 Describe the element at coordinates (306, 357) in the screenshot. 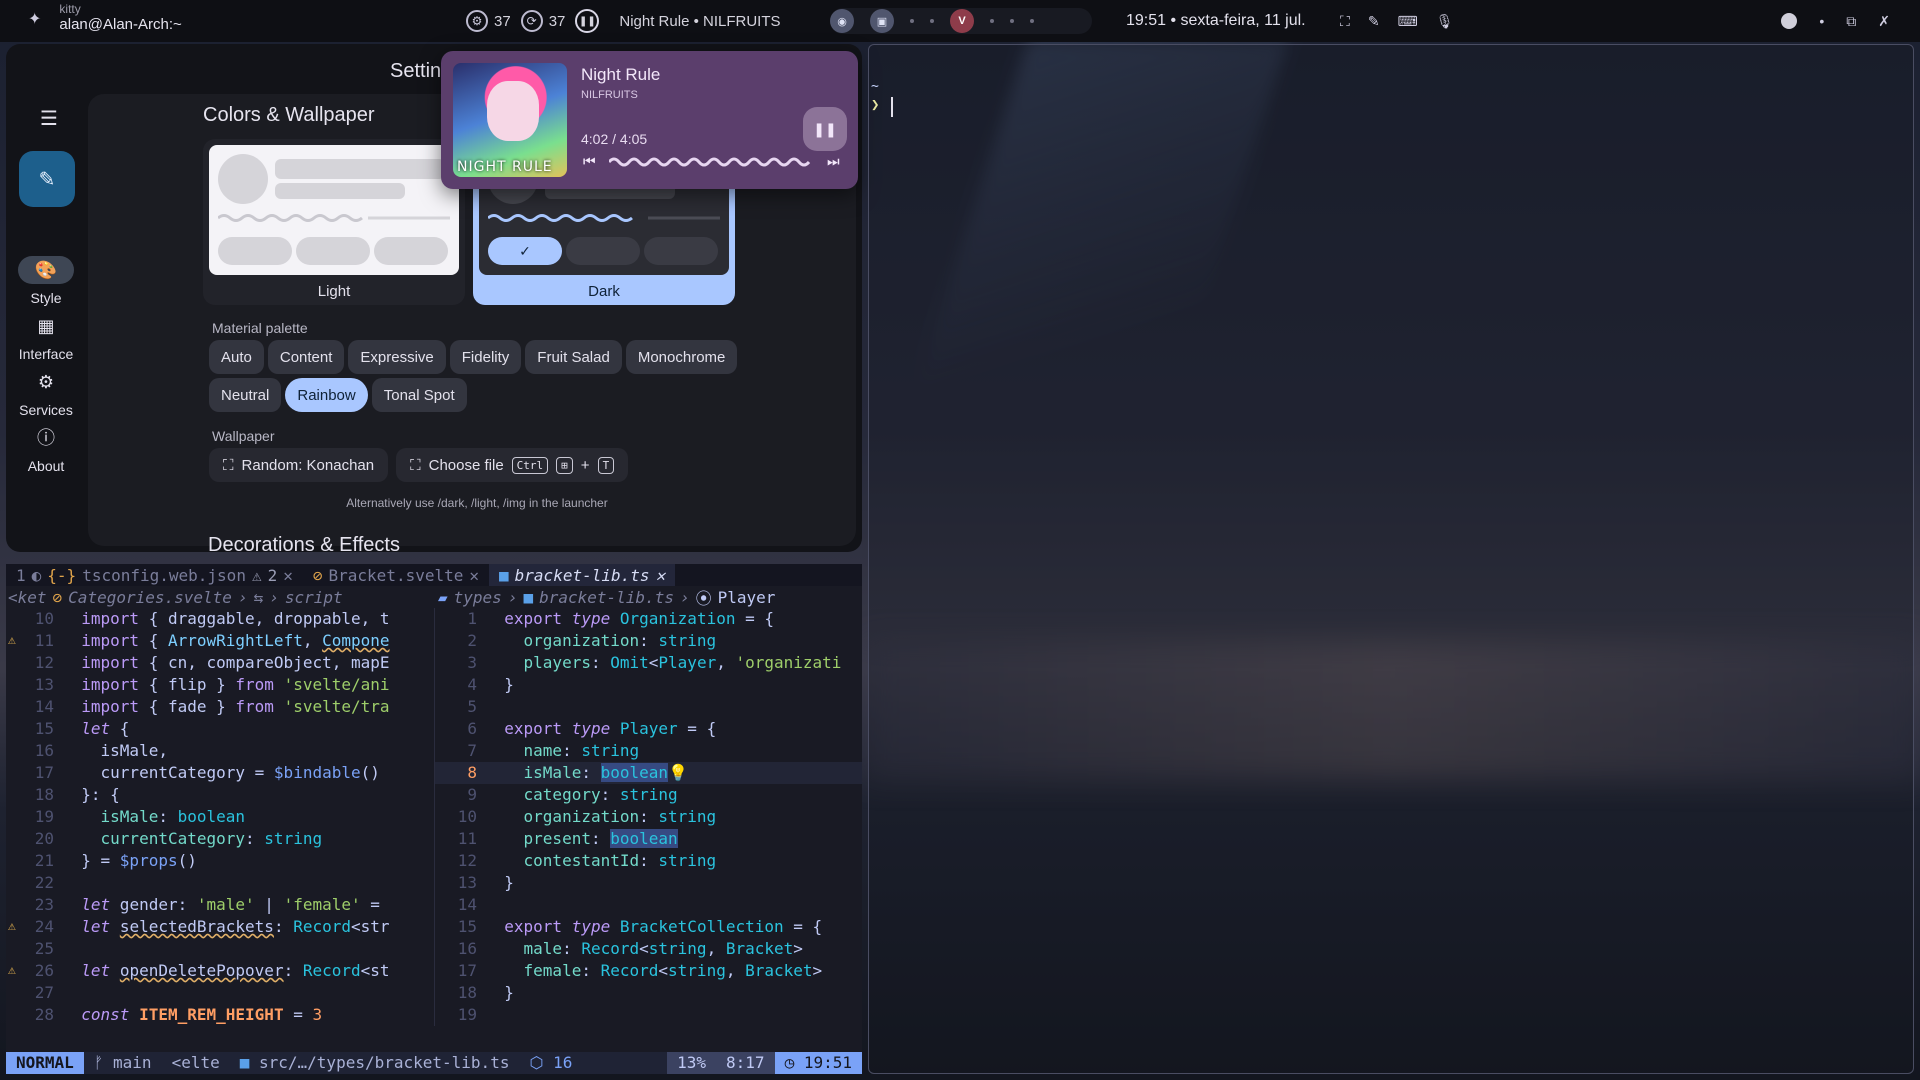

I see `palette-chip: Content` at that location.